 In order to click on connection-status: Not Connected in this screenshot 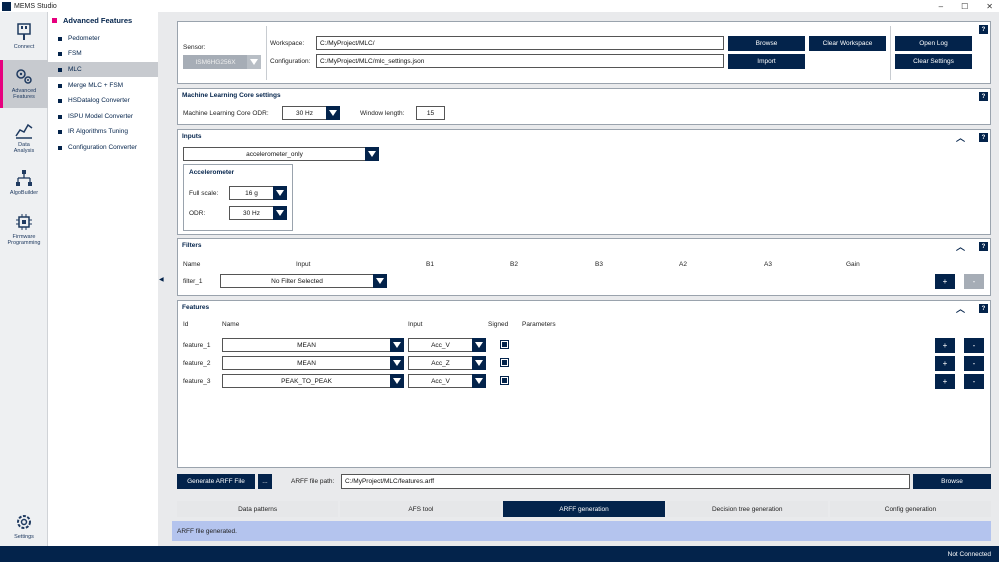, I will do `click(969, 554)`.